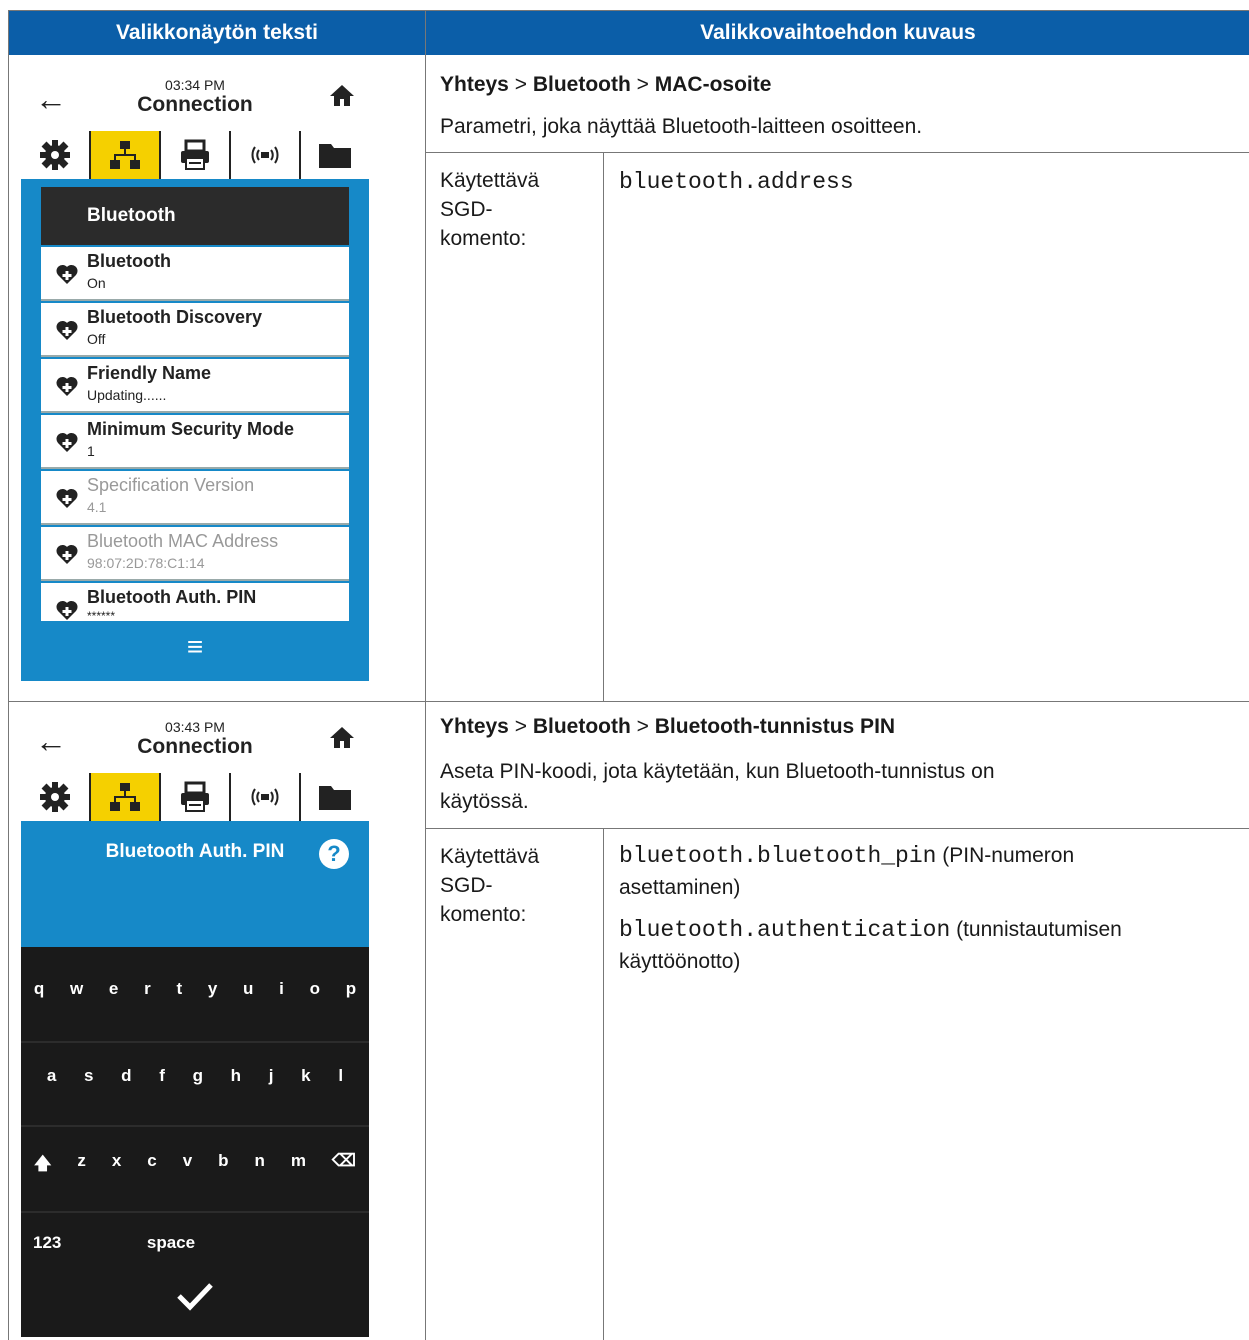 The width and height of the screenshot is (1249, 1340). What do you see at coordinates (298, 1165) in the screenshot?
I see `key: m` at bounding box center [298, 1165].